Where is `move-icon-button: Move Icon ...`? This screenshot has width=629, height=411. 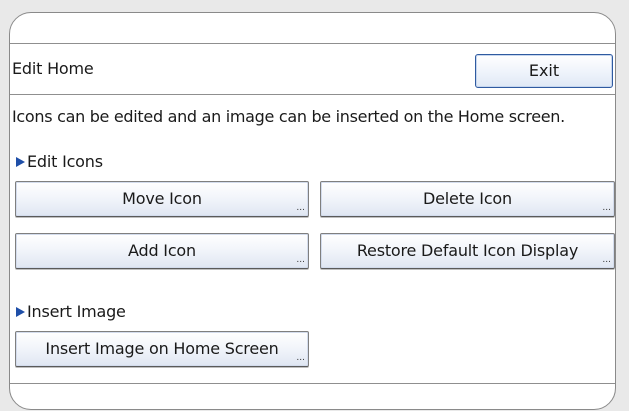
move-icon-button: Move Icon ... is located at coordinates (162, 199).